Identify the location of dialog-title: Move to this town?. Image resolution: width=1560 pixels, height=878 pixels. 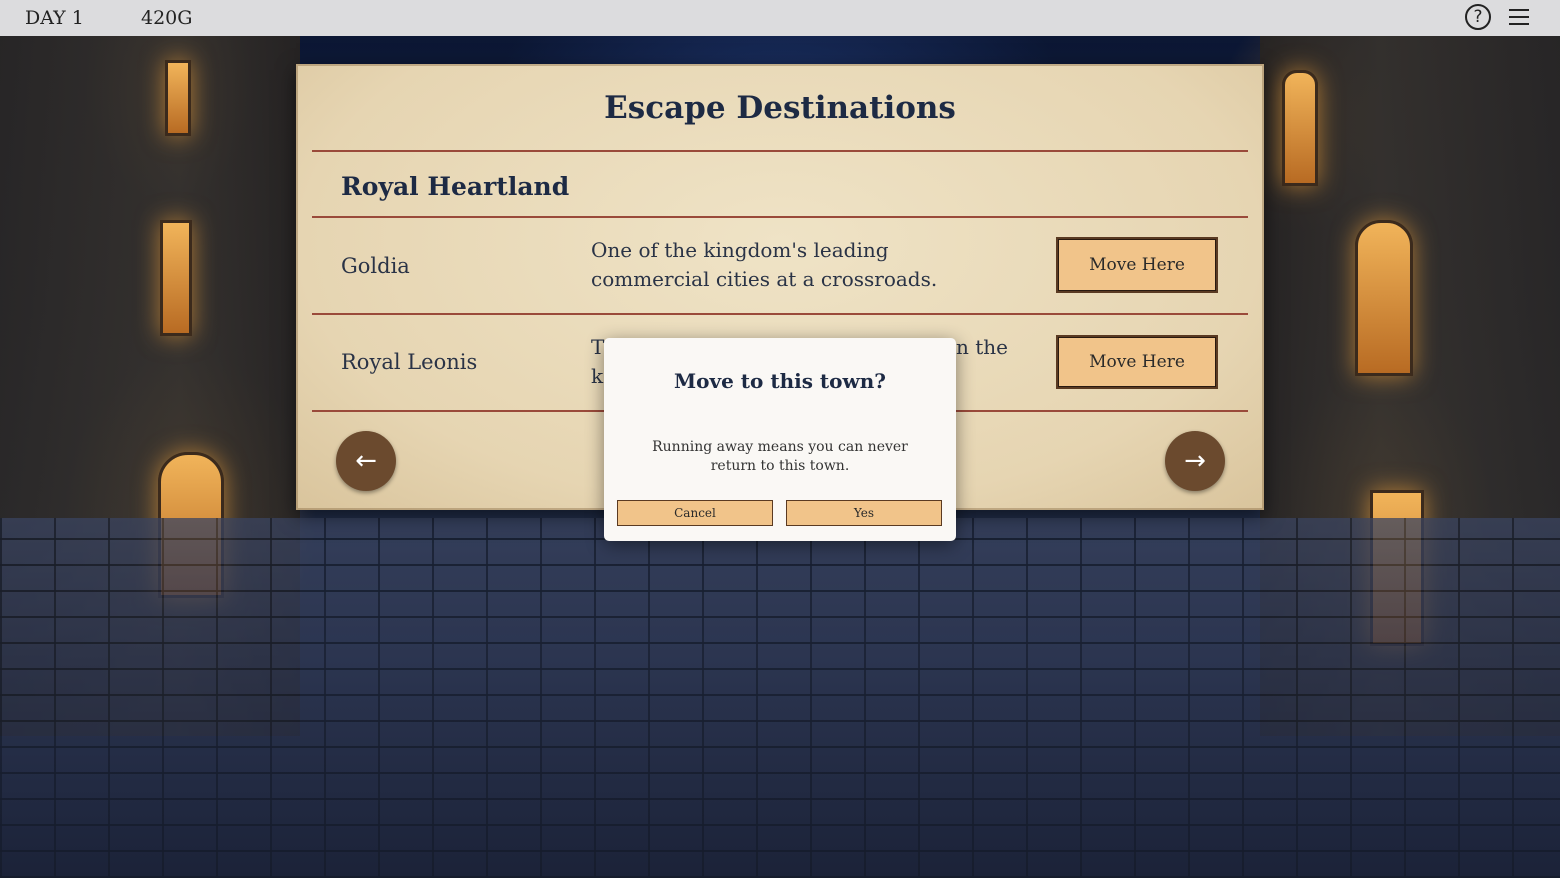
(780, 381).